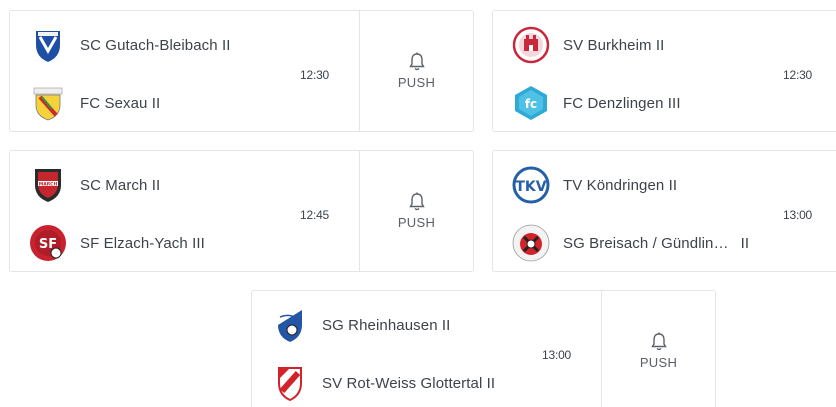 Image resolution: width=836 pixels, height=407 pixels. Describe the element at coordinates (745, 243) in the screenshot. I see `away-team-suffix: II` at that location.